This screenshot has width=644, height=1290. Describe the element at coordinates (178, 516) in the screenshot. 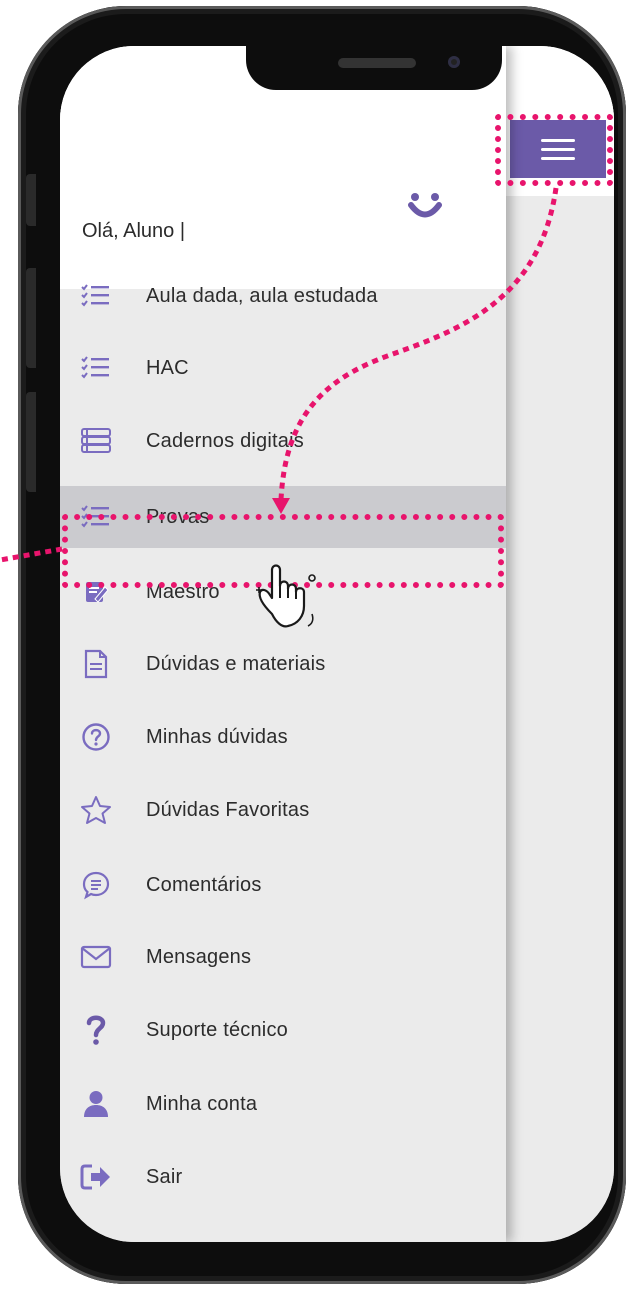

I see `menu-item-label: Provas` at that location.